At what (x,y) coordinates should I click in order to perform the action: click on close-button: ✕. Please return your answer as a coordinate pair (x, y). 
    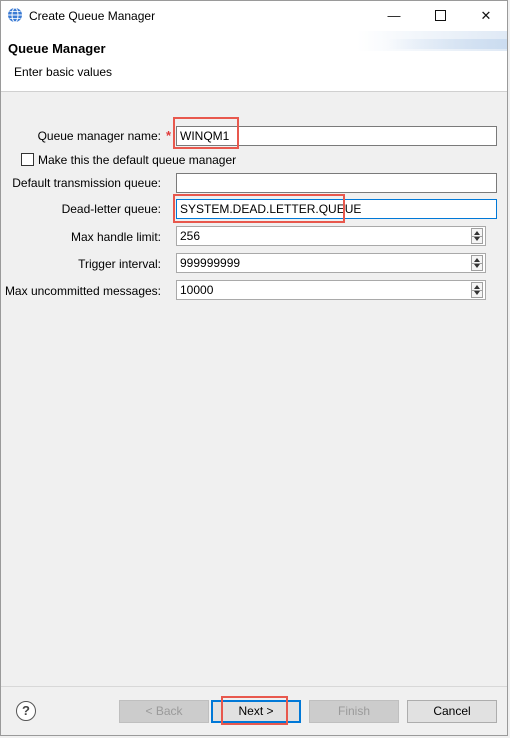
    Looking at the image, I should click on (486, 16).